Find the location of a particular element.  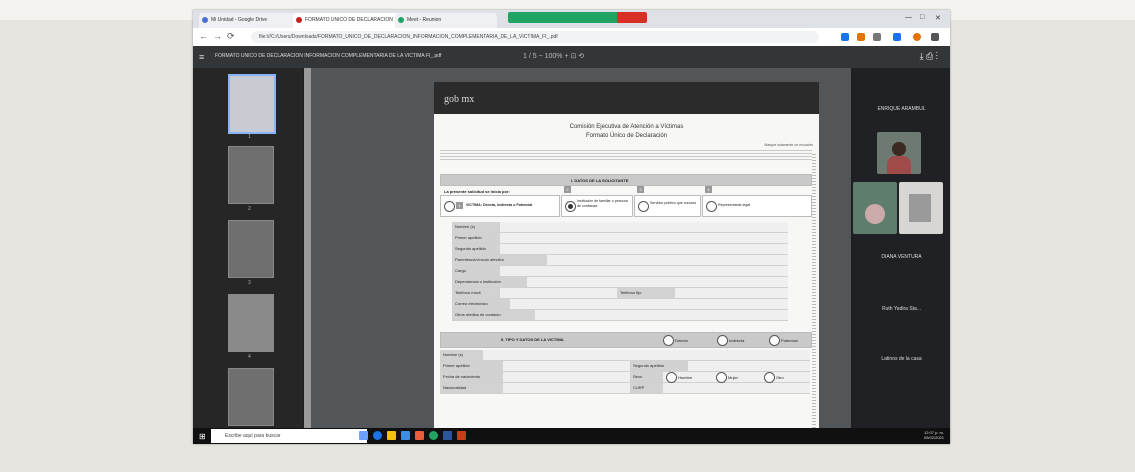

edge-icon is located at coordinates (377, 435).